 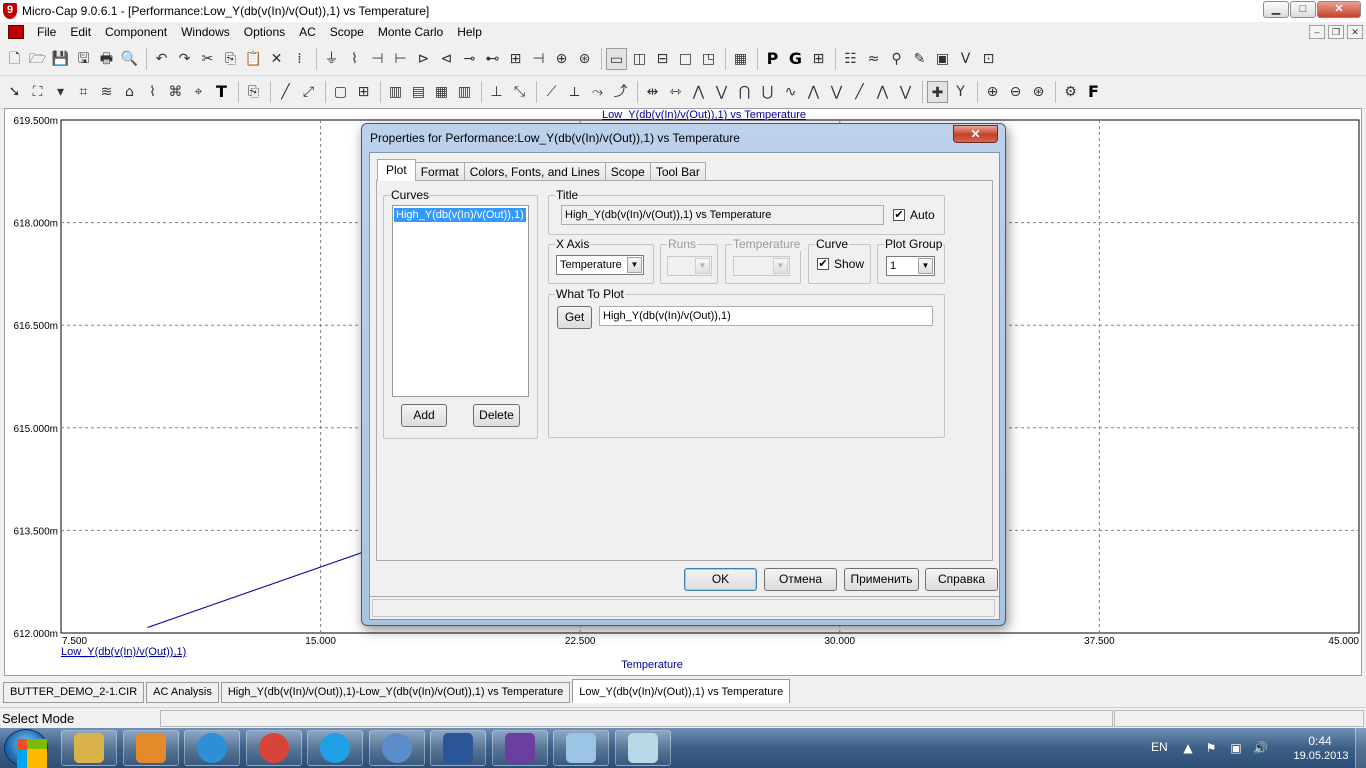 I want to click on mdi-close-button: ✕, so click(x=1355, y=32).